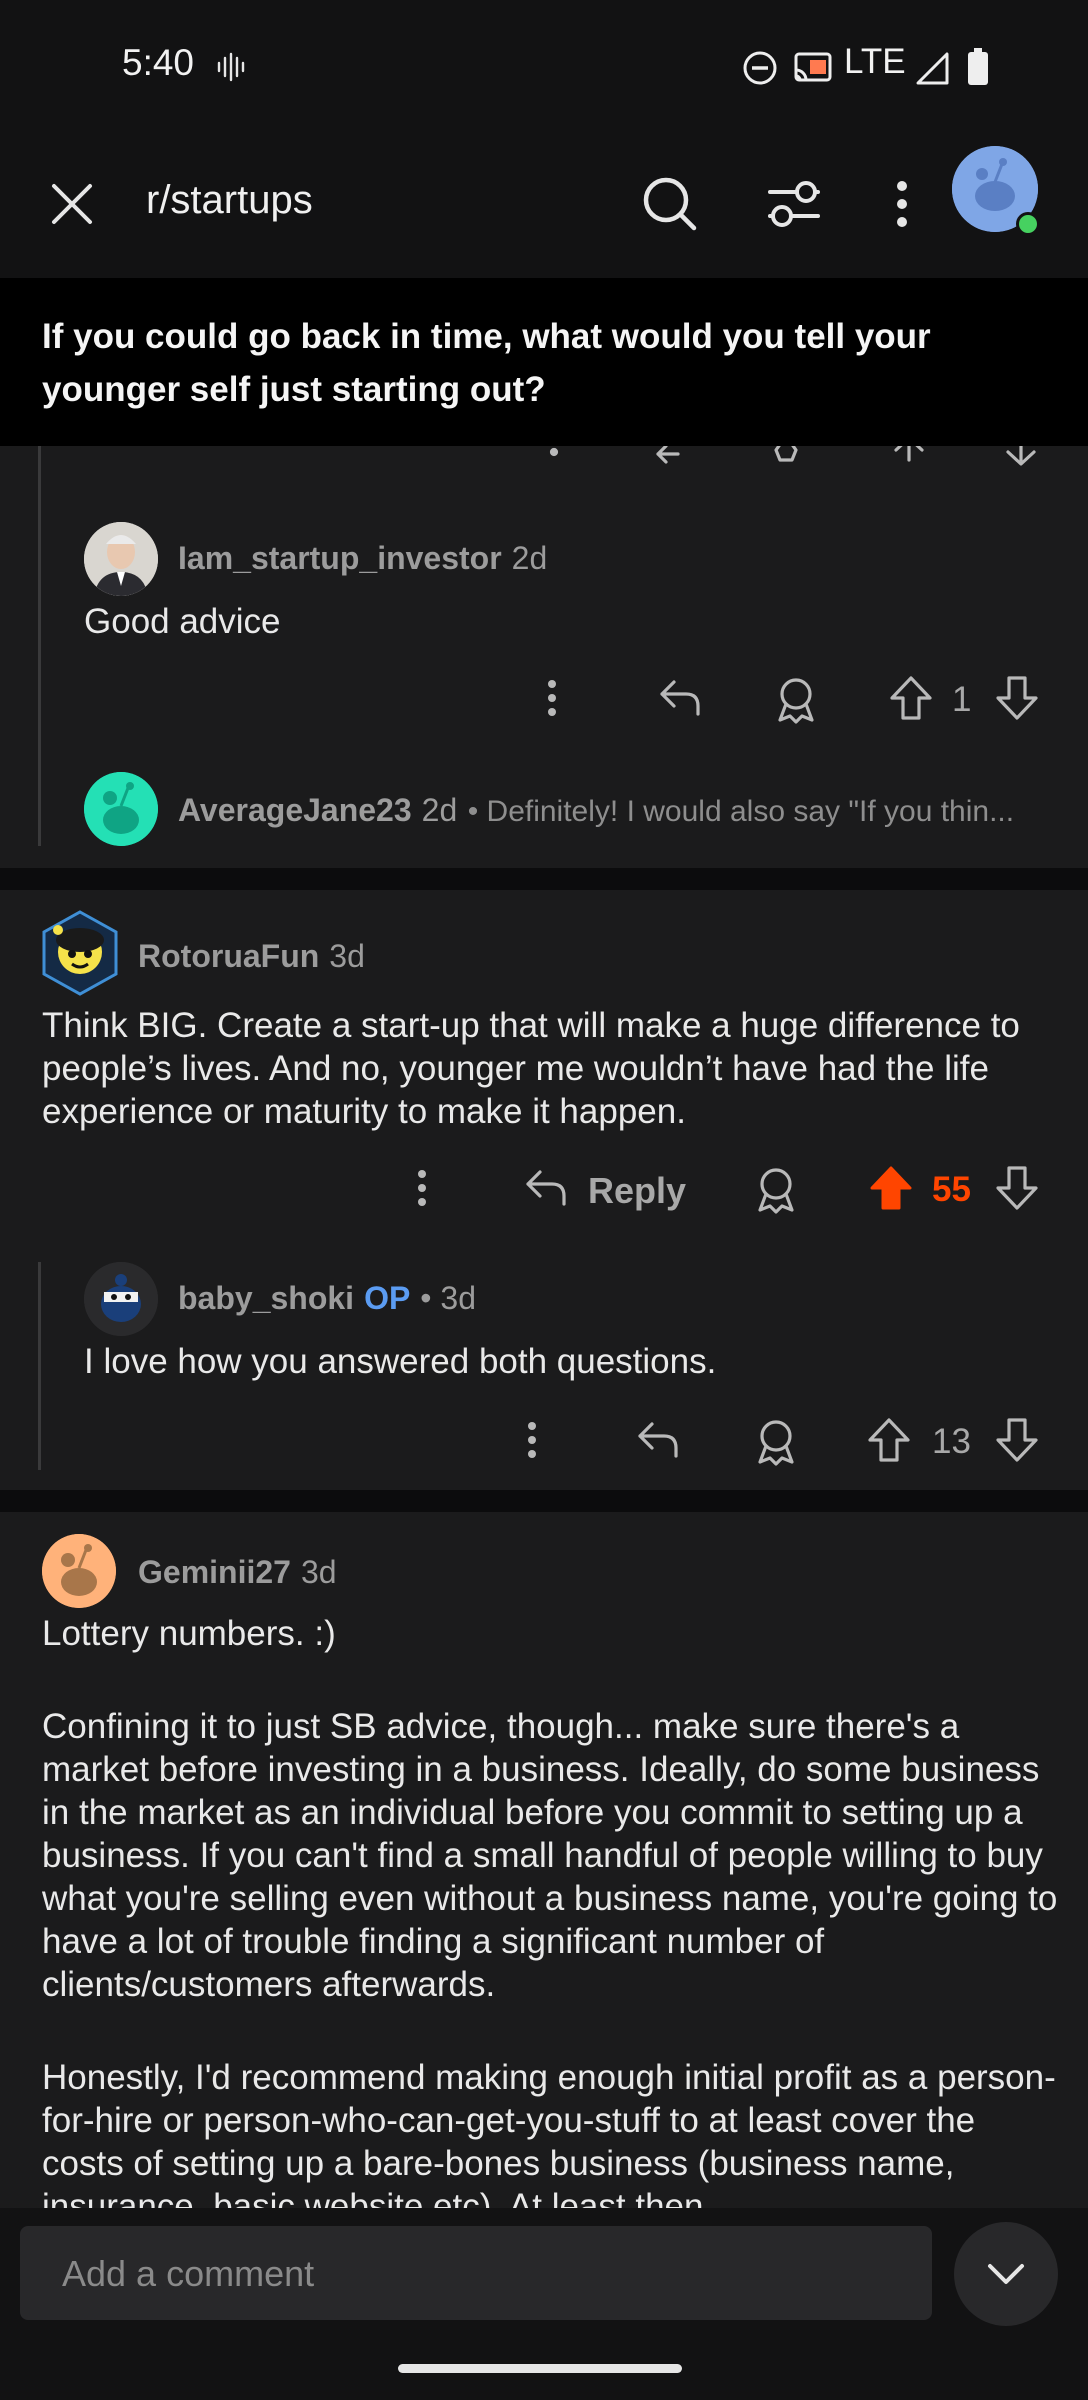 Image resolution: width=1088 pixels, height=2400 pixels. I want to click on close-icon, so click(72, 204).